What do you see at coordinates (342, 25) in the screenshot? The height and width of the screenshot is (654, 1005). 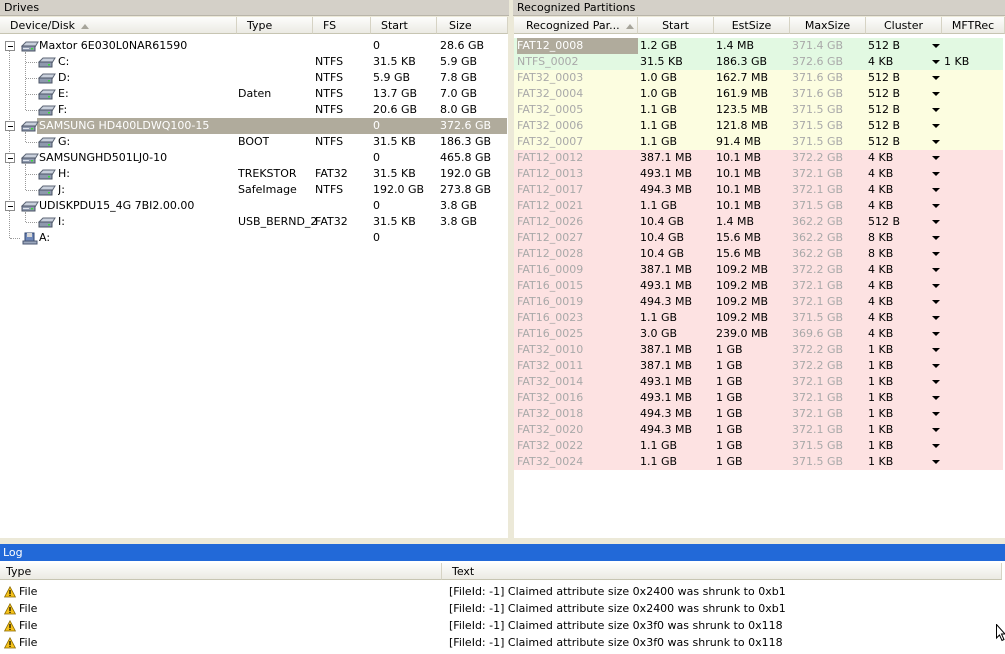 I see `drives-col-fs: FS` at bounding box center [342, 25].